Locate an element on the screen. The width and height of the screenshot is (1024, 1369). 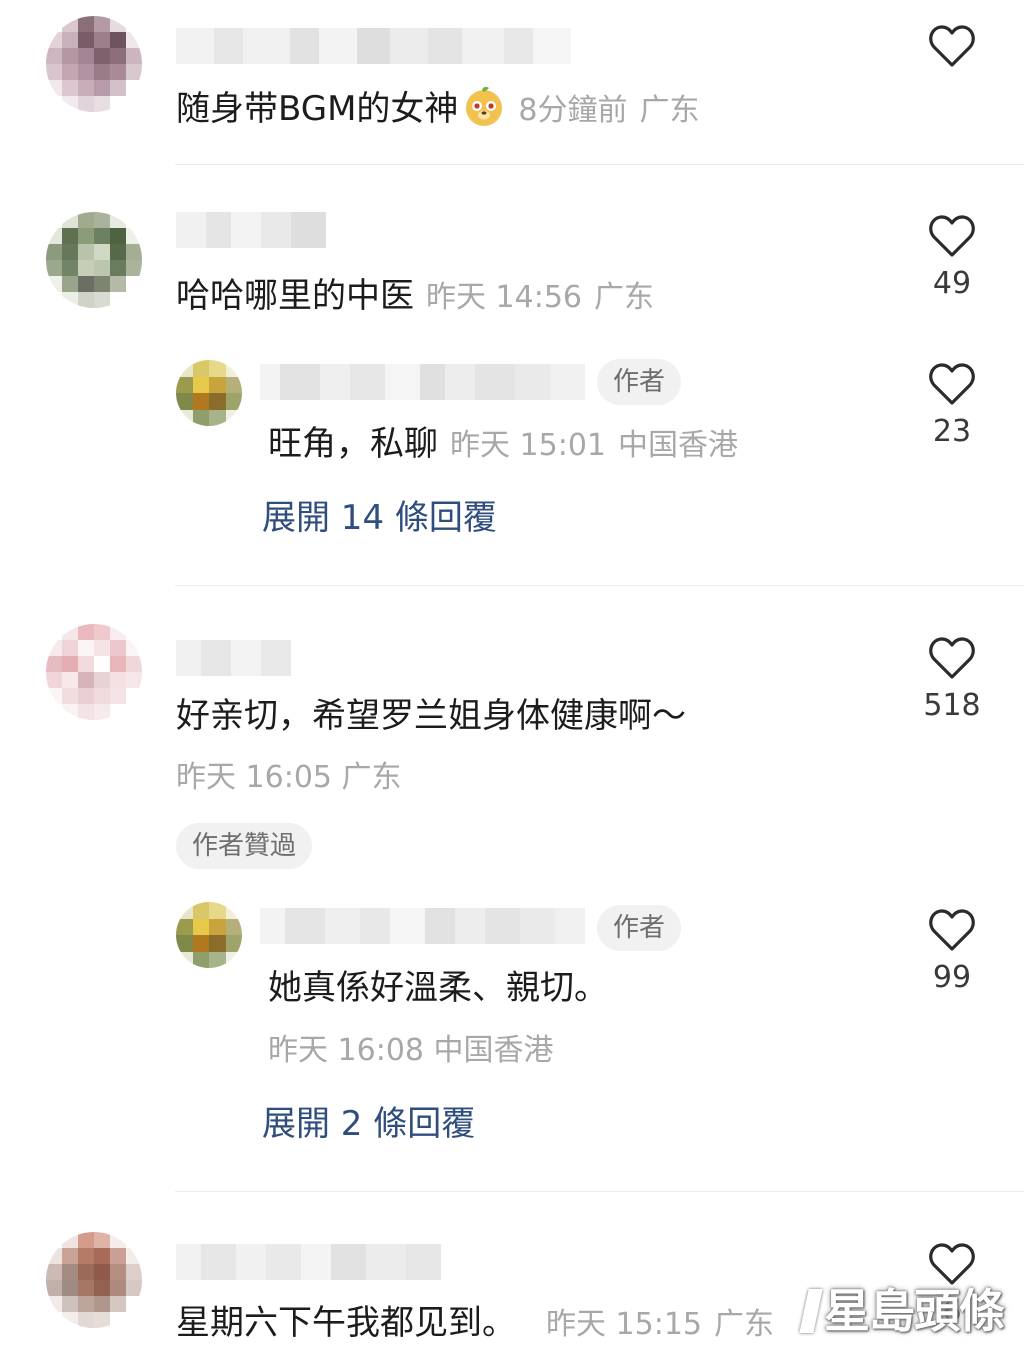
author-liked-badge: 作者贊過 is located at coordinates (244, 846).